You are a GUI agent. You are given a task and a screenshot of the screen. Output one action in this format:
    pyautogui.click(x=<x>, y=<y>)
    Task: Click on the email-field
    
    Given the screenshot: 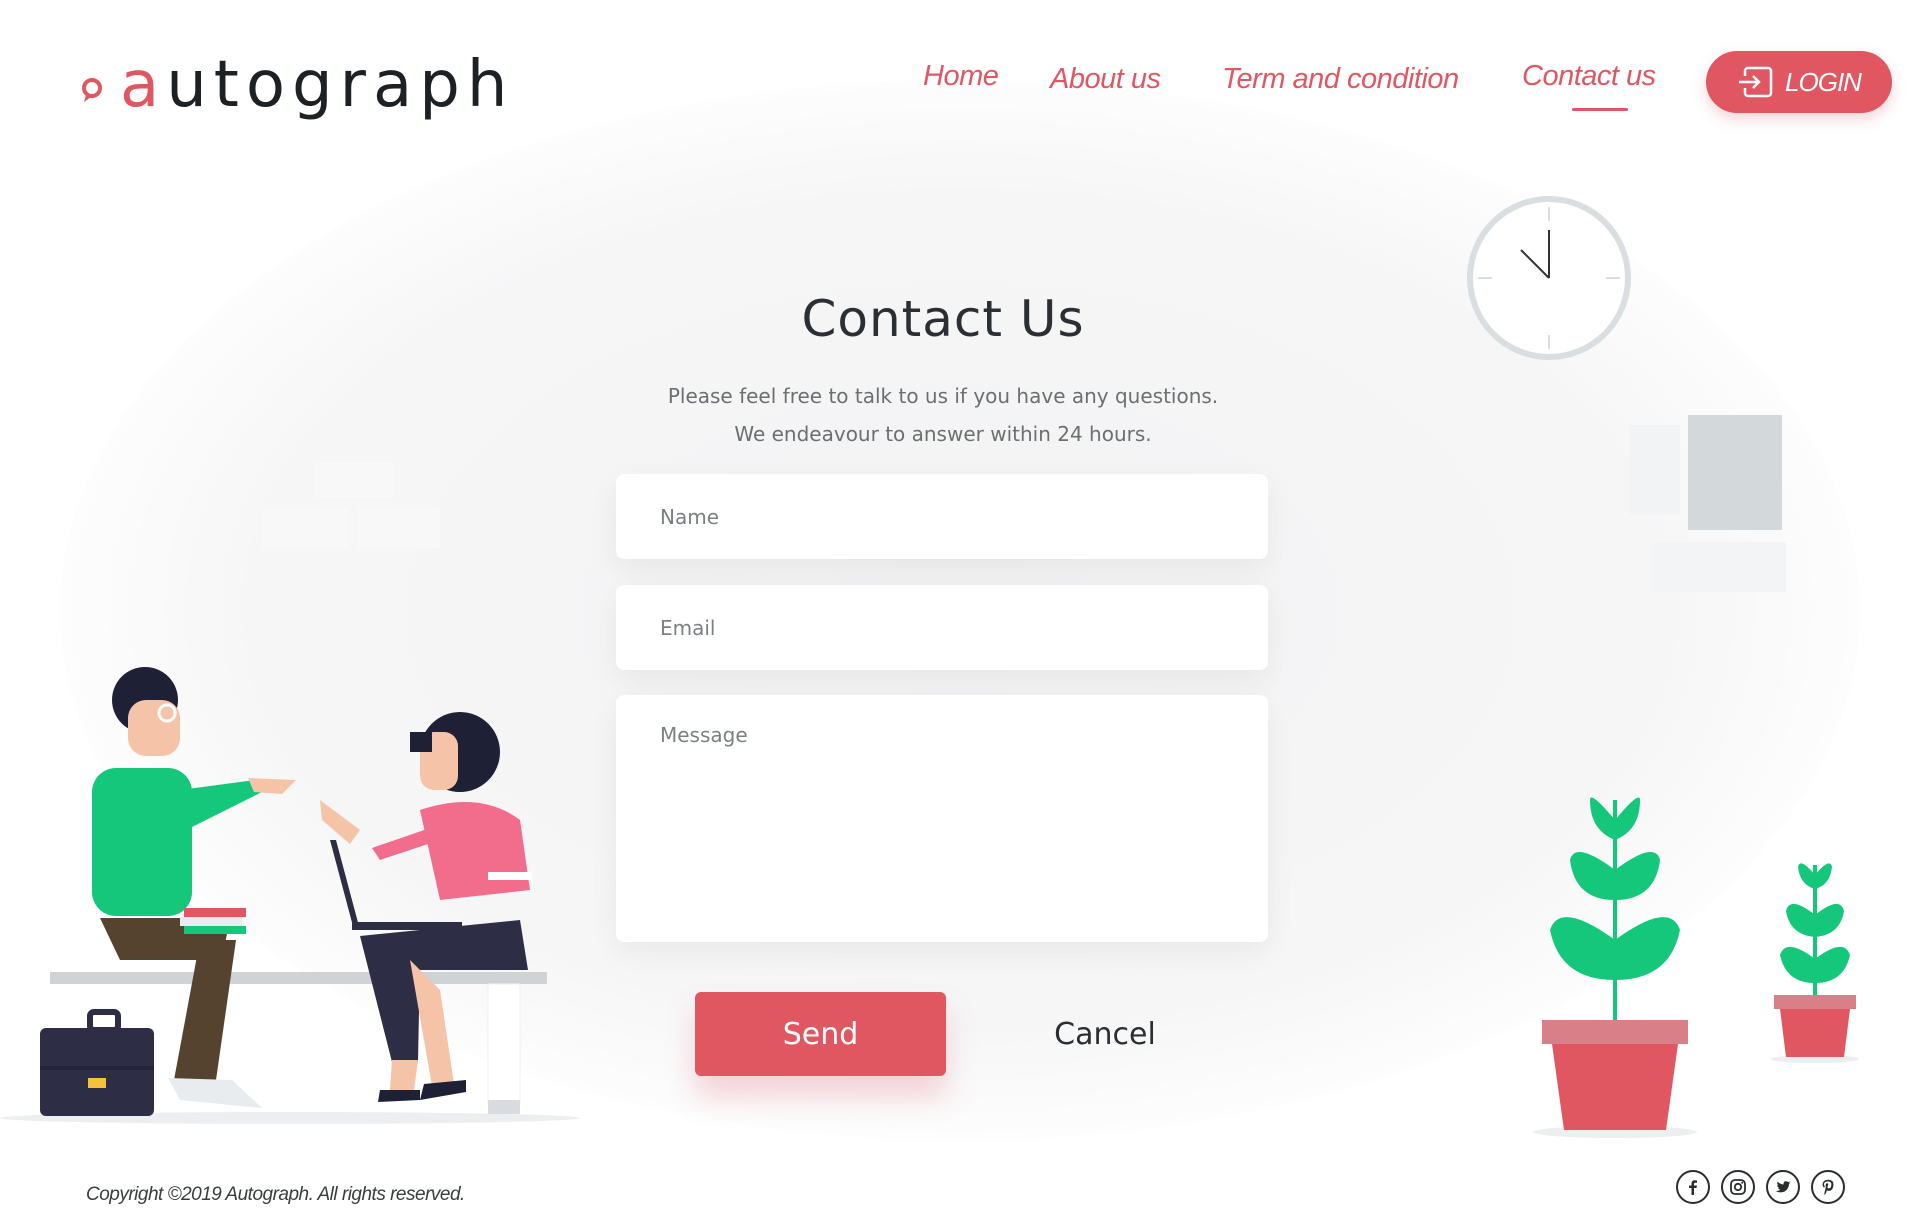 What is the action you would take?
    pyautogui.click(x=942, y=627)
    